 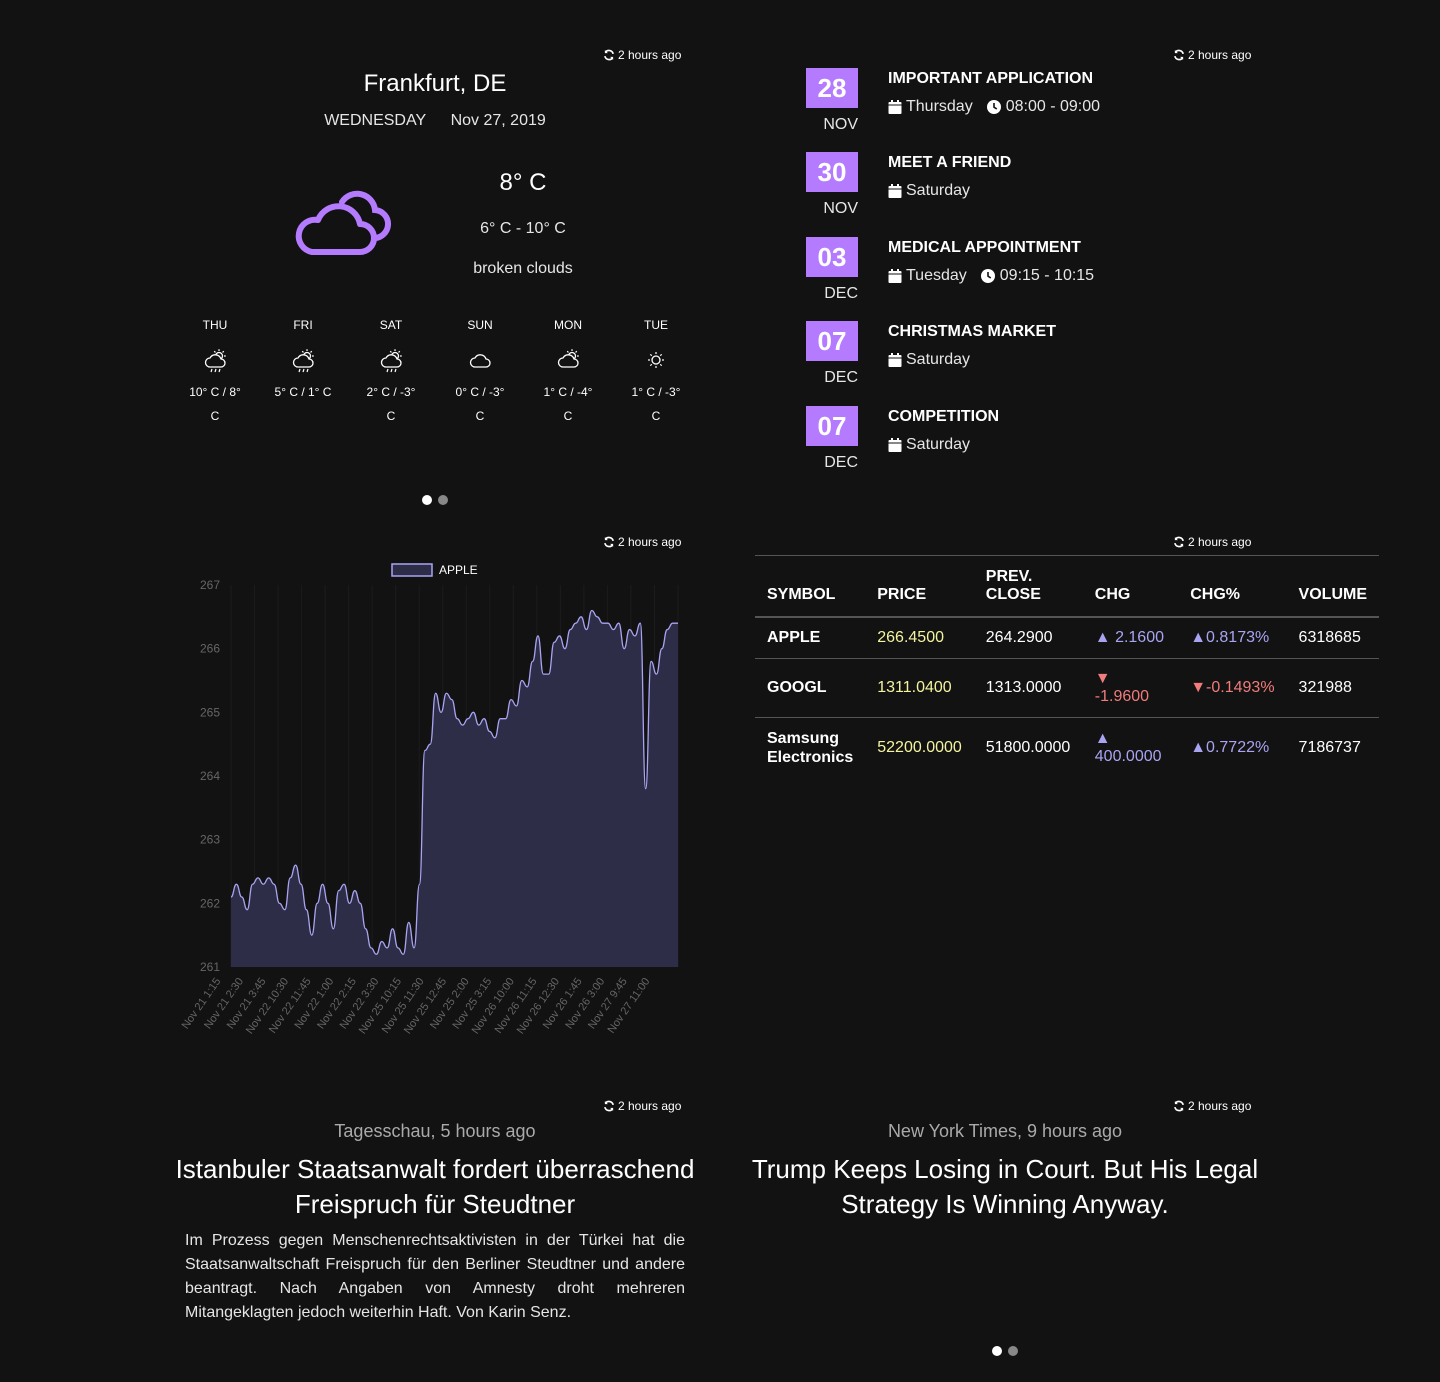 I want to click on stock-prev-close: 264.2900, so click(x=1028, y=638).